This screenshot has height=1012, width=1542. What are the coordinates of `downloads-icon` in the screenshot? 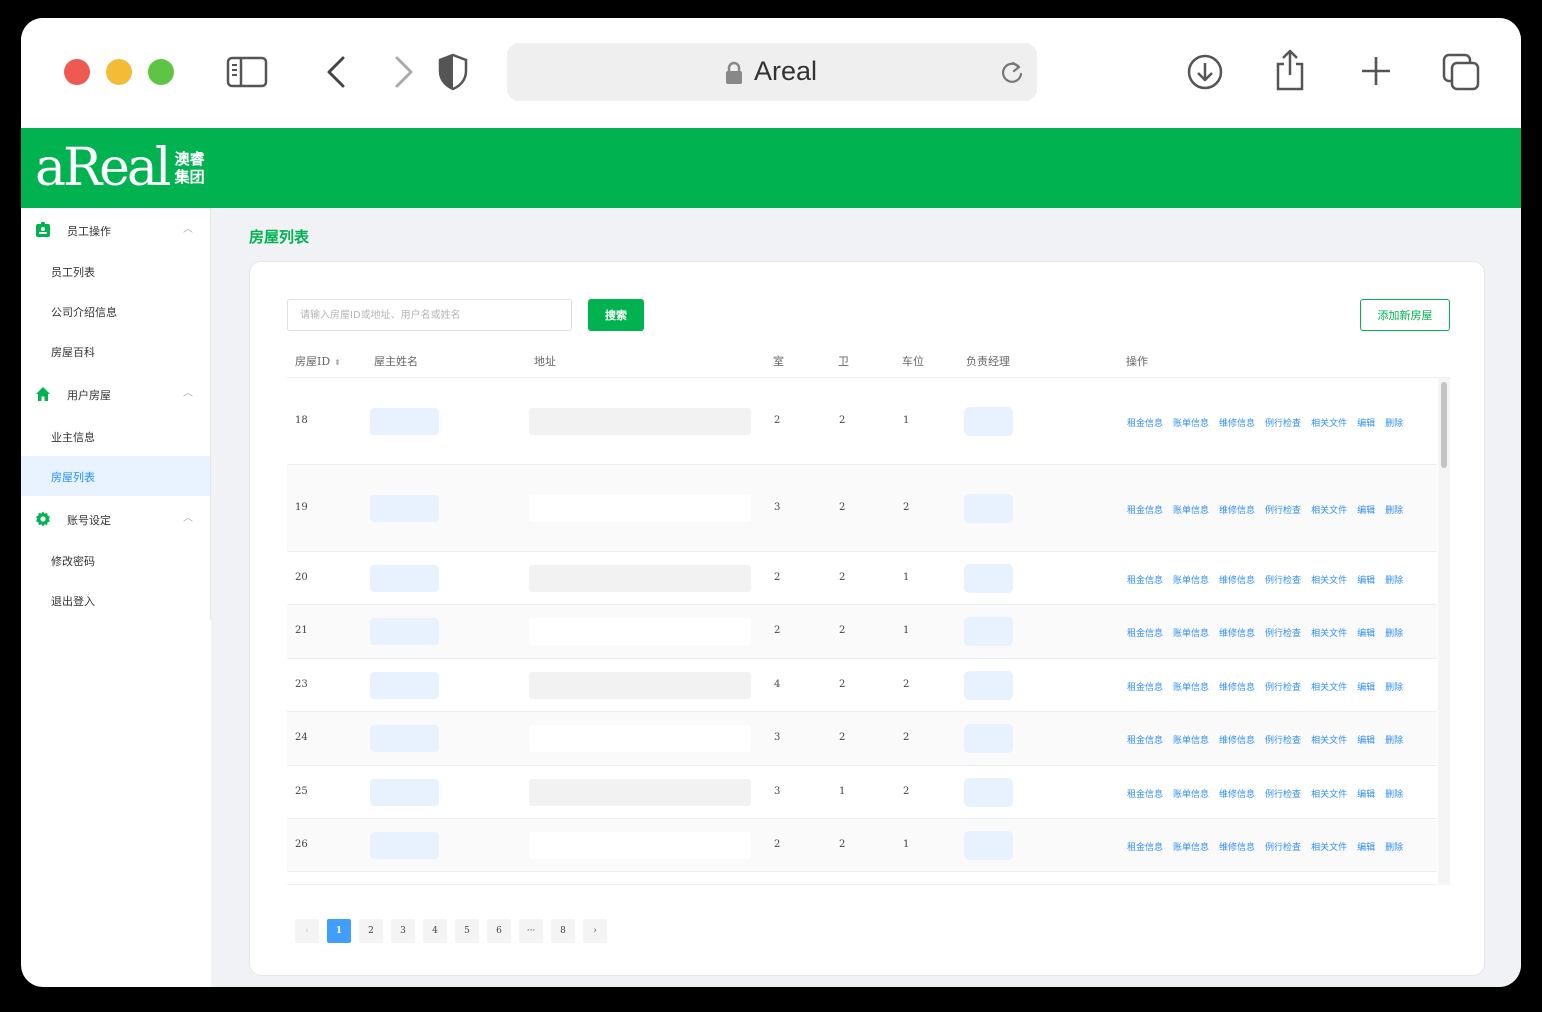 It's located at (1205, 72).